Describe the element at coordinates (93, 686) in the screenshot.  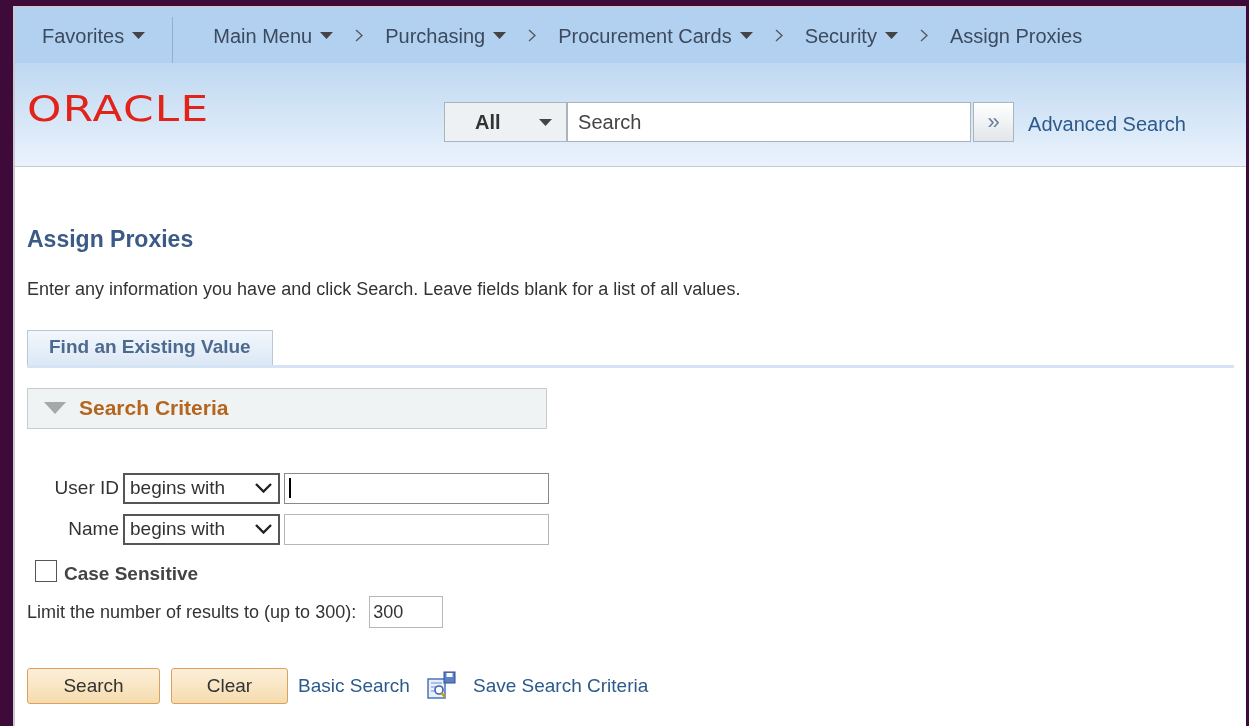
I see `action-button: Search` at that location.